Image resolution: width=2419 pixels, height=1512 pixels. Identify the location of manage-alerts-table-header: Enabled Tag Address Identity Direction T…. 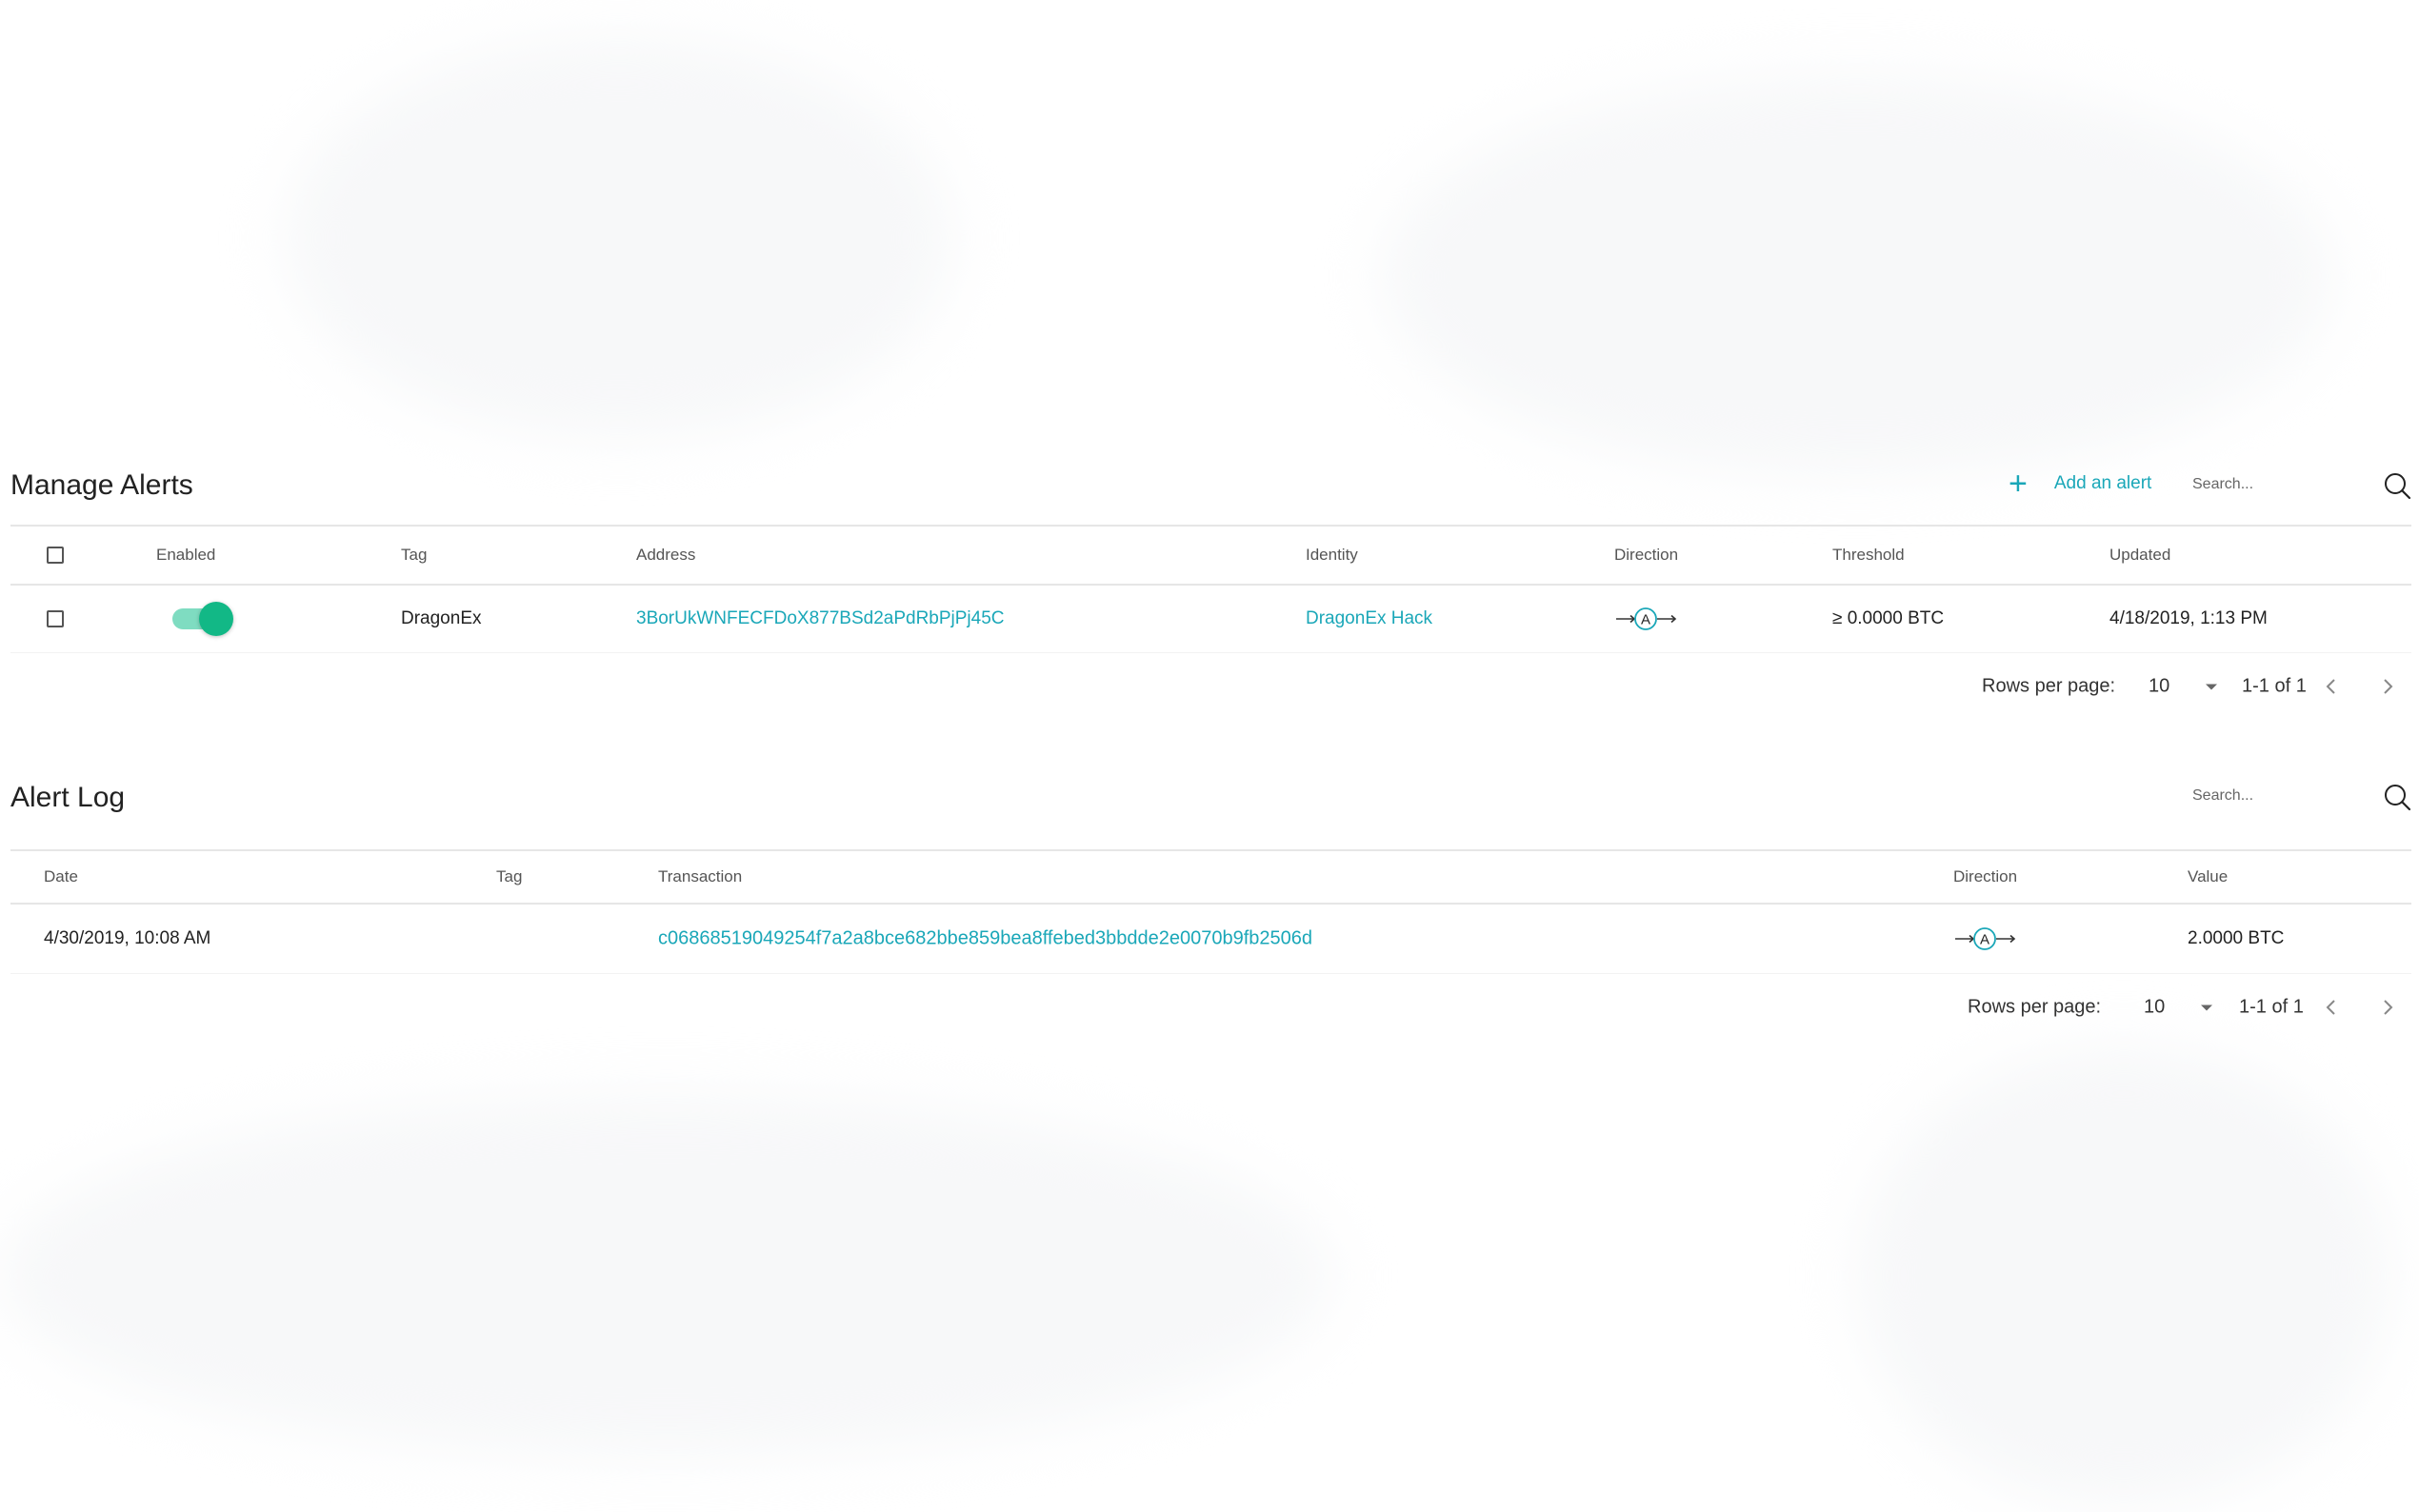
(1210, 555).